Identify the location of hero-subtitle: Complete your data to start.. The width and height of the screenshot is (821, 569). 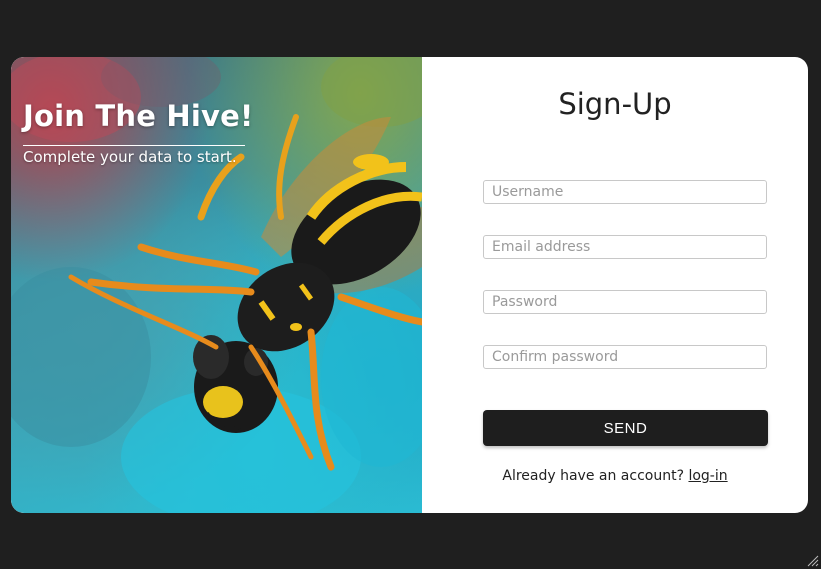
(130, 157).